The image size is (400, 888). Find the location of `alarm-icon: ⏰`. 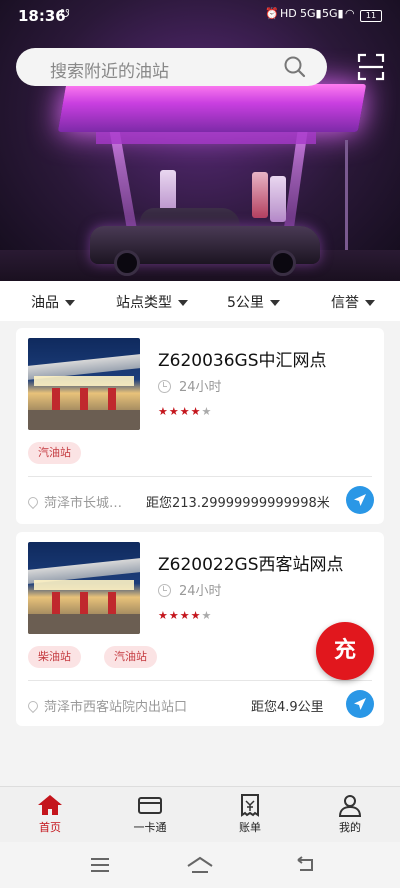

alarm-icon: ⏰ is located at coordinates (272, 13).